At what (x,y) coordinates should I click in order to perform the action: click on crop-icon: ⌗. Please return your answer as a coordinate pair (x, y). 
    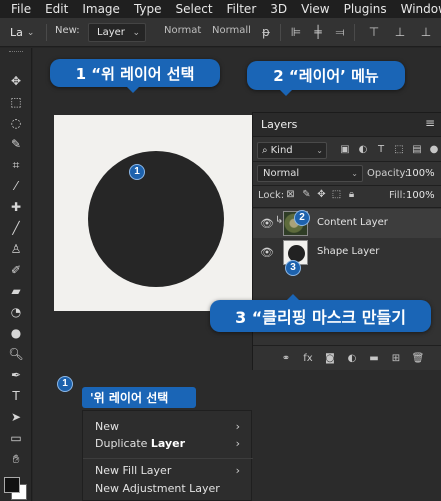
    Looking at the image, I should click on (16, 165).